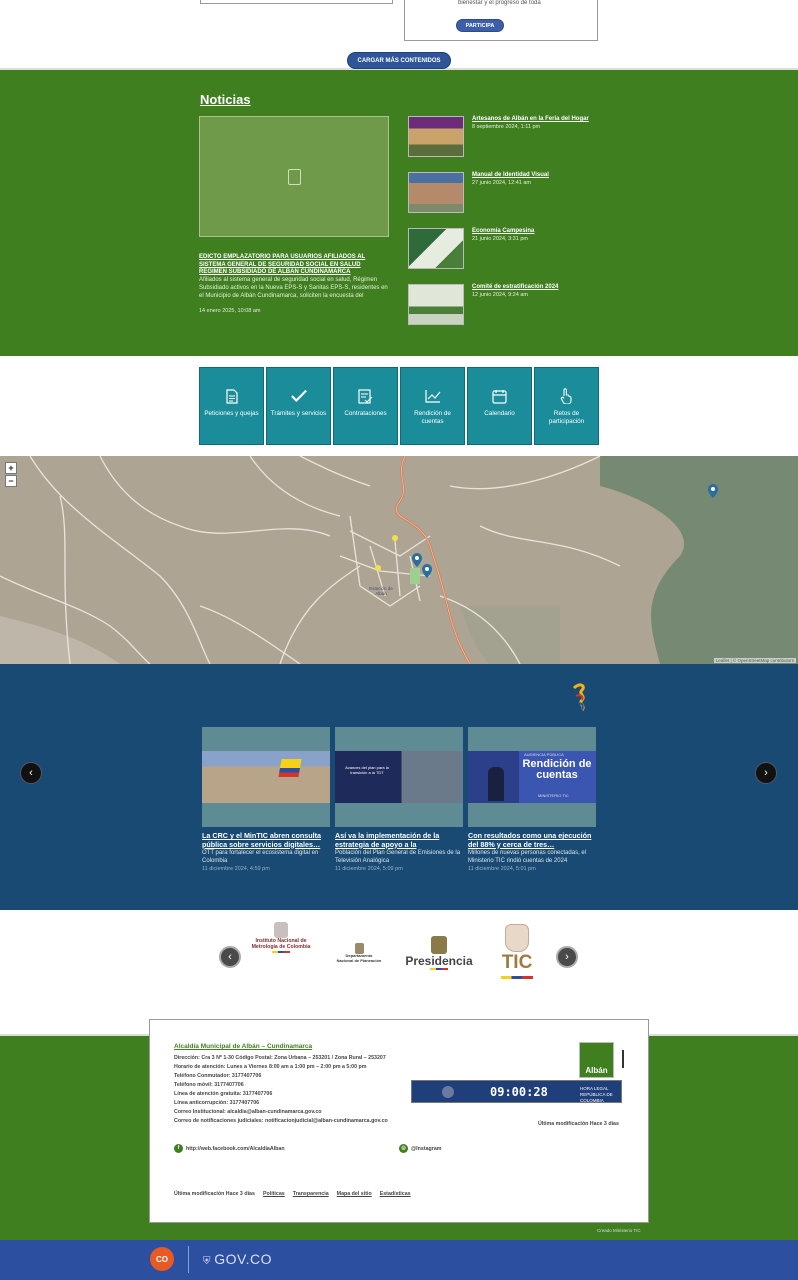 Image resolution: width=798 pixels, height=1280 pixels. Describe the element at coordinates (766, 773) in the screenshot. I see `mintic-next-button: ›` at that location.